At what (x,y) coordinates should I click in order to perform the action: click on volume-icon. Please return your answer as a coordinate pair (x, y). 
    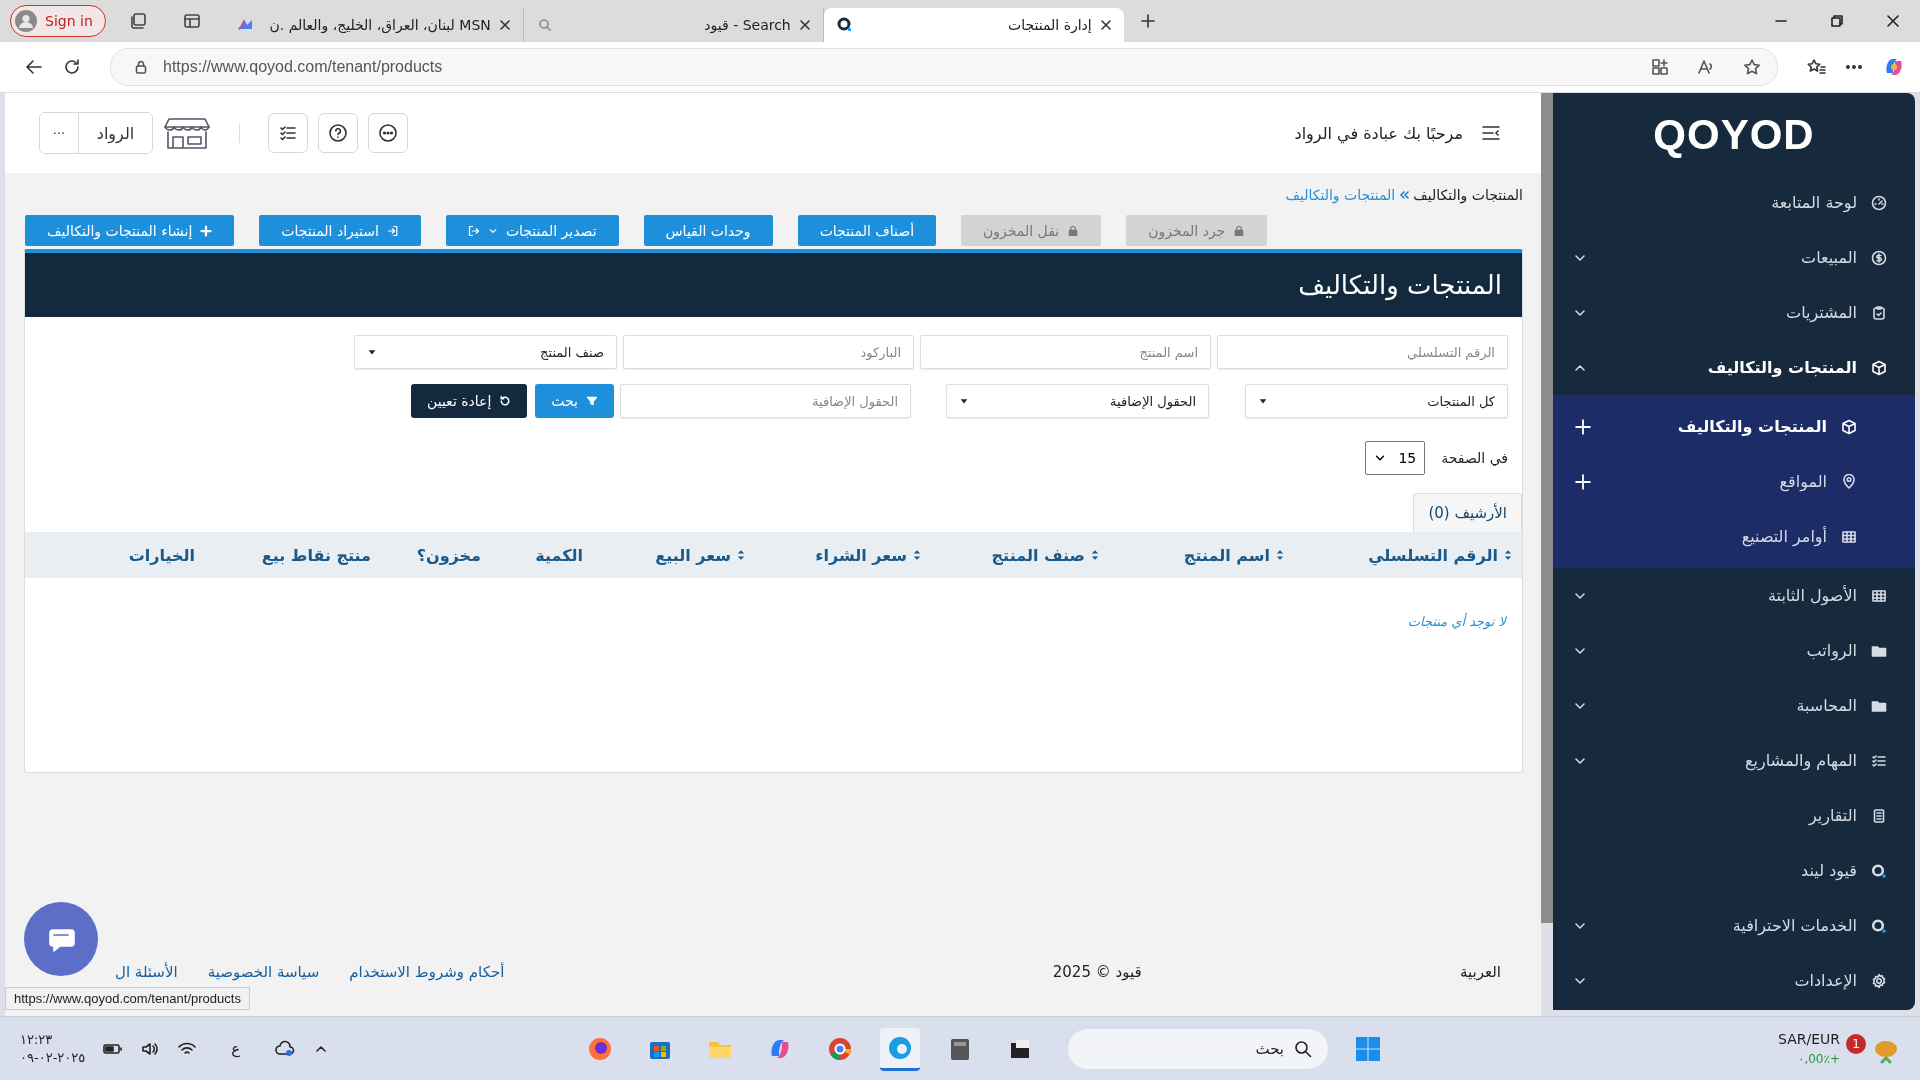
    Looking at the image, I should click on (150, 1049).